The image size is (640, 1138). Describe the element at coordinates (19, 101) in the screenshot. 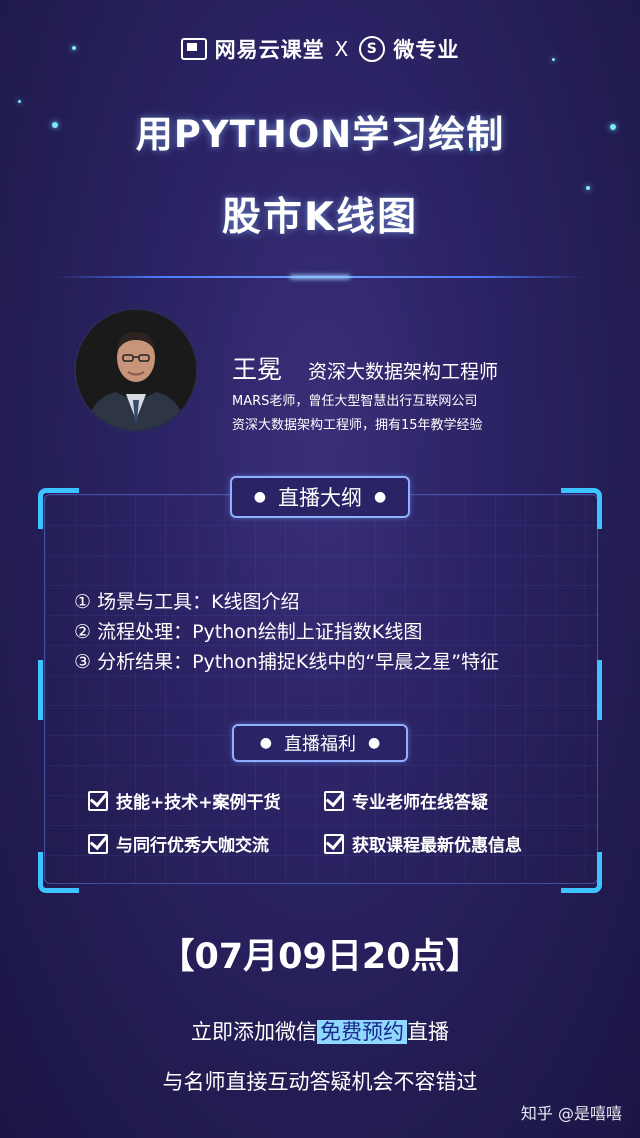

I see `glow-dot` at that location.